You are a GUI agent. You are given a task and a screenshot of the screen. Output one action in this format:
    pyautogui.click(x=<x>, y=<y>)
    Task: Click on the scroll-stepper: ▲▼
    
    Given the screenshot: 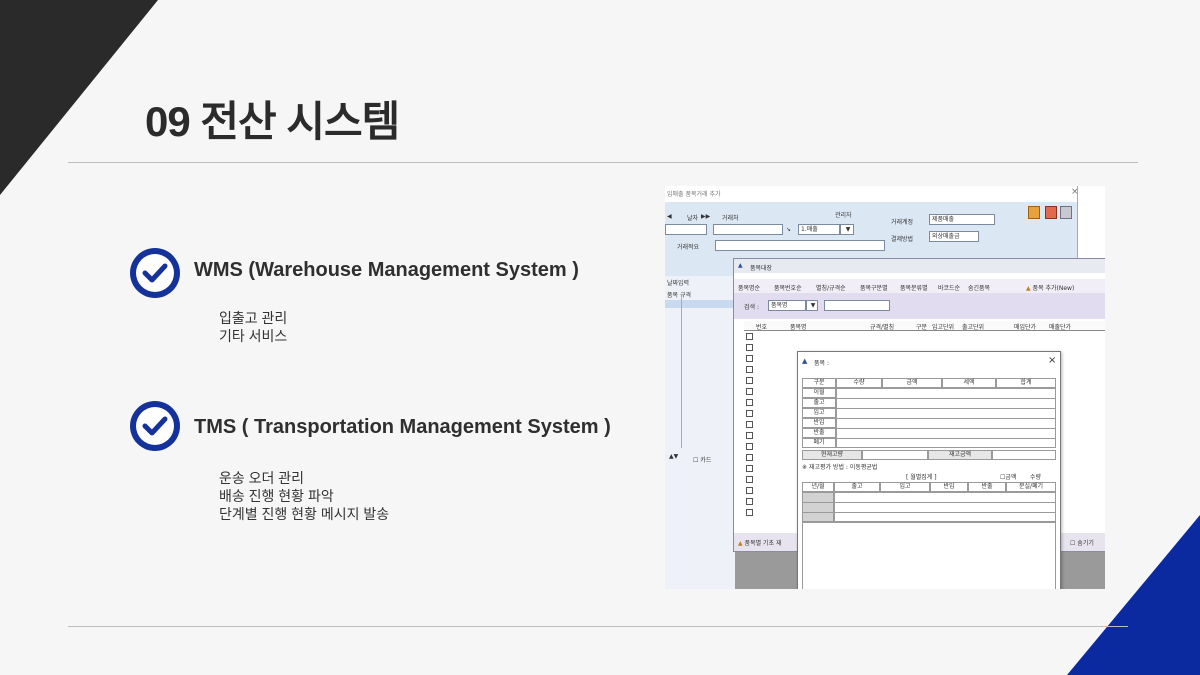 What is the action you would take?
    pyautogui.click(x=673, y=456)
    